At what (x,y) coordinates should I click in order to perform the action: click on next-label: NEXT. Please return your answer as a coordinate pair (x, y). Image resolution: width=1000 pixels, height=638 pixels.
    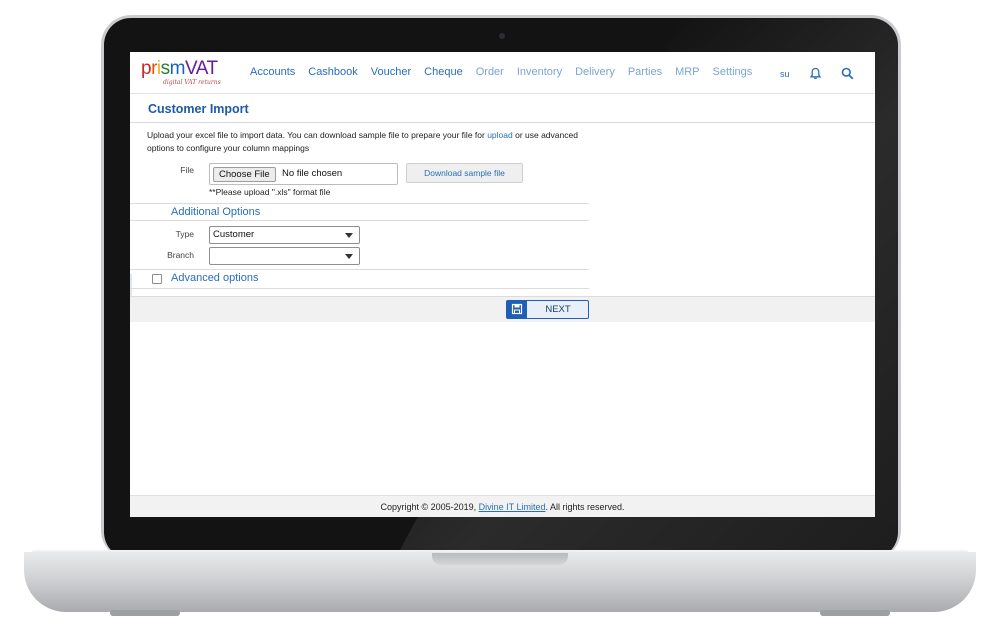
    Looking at the image, I should click on (558, 309).